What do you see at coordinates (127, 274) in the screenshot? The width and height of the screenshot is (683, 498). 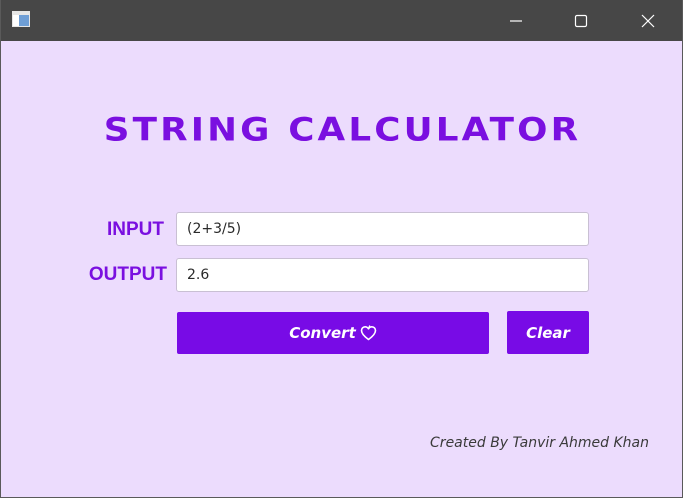 I see `output-label: OUTPUT` at bounding box center [127, 274].